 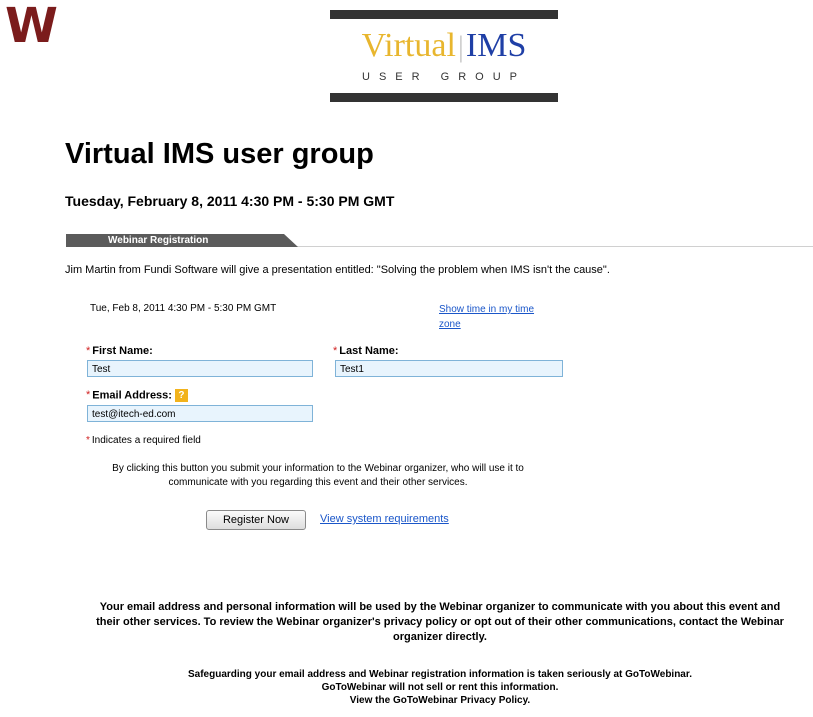 What do you see at coordinates (200, 413) in the screenshot?
I see `email-field: test@itech-ed.com` at bounding box center [200, 413].